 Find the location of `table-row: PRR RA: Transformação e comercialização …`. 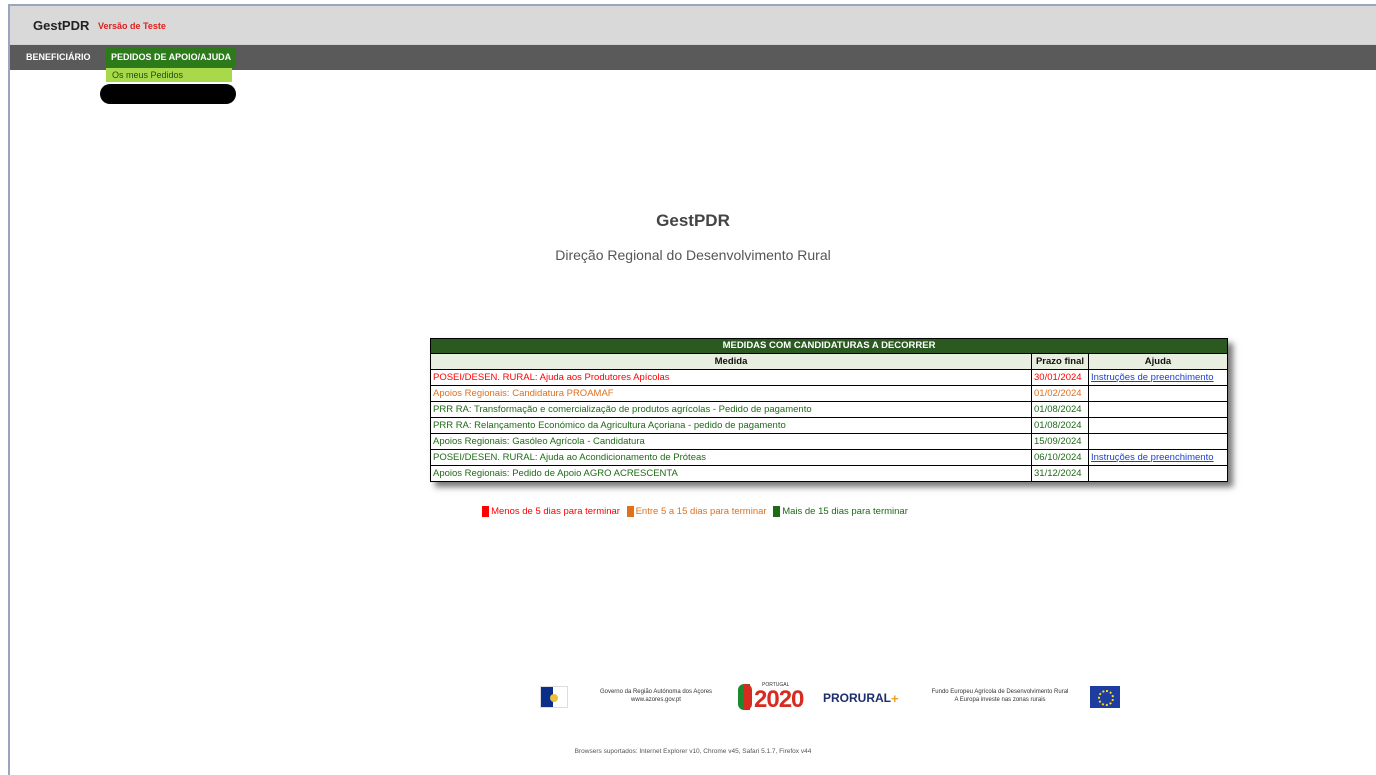

table-row: PRR RA: Transformação e comercialização … is located at coordinates (829, 409).